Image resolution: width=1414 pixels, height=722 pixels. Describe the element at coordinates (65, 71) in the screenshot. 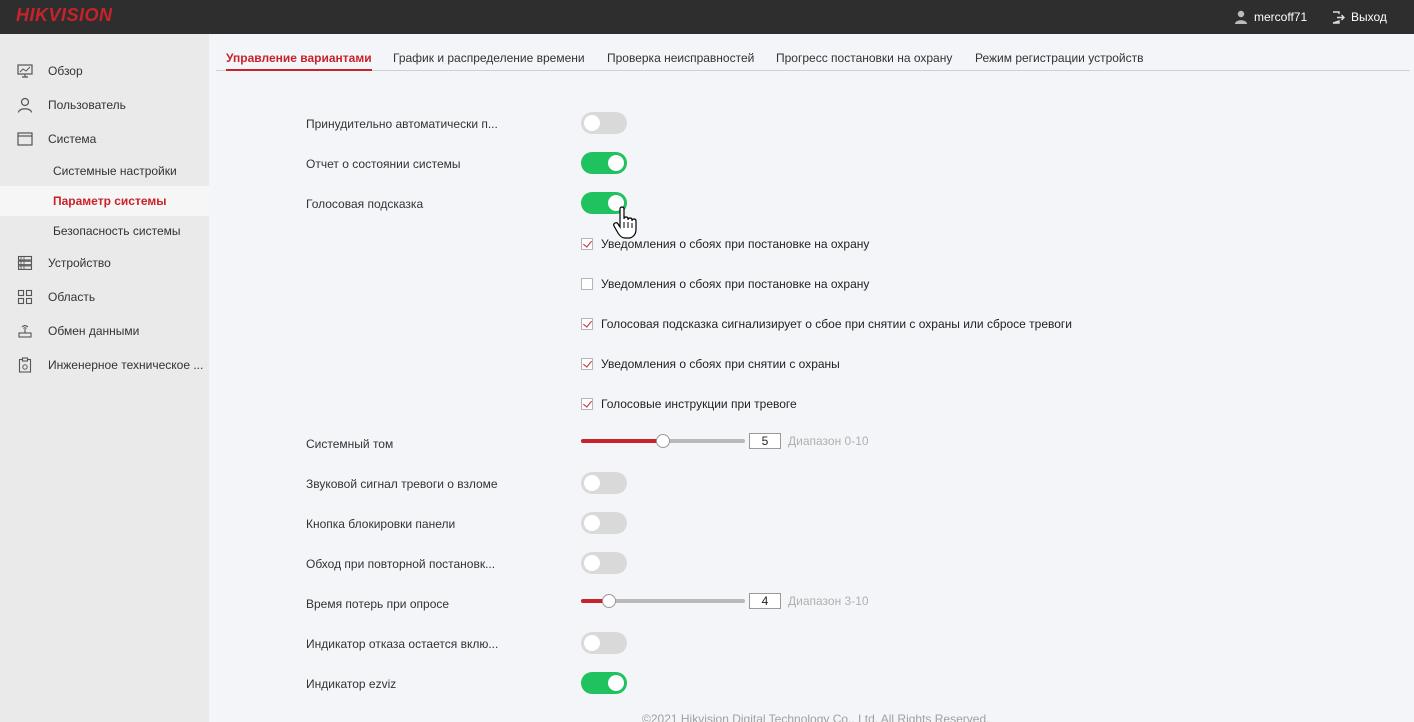

I see `sidebar-item-label: Обзор` at that location.